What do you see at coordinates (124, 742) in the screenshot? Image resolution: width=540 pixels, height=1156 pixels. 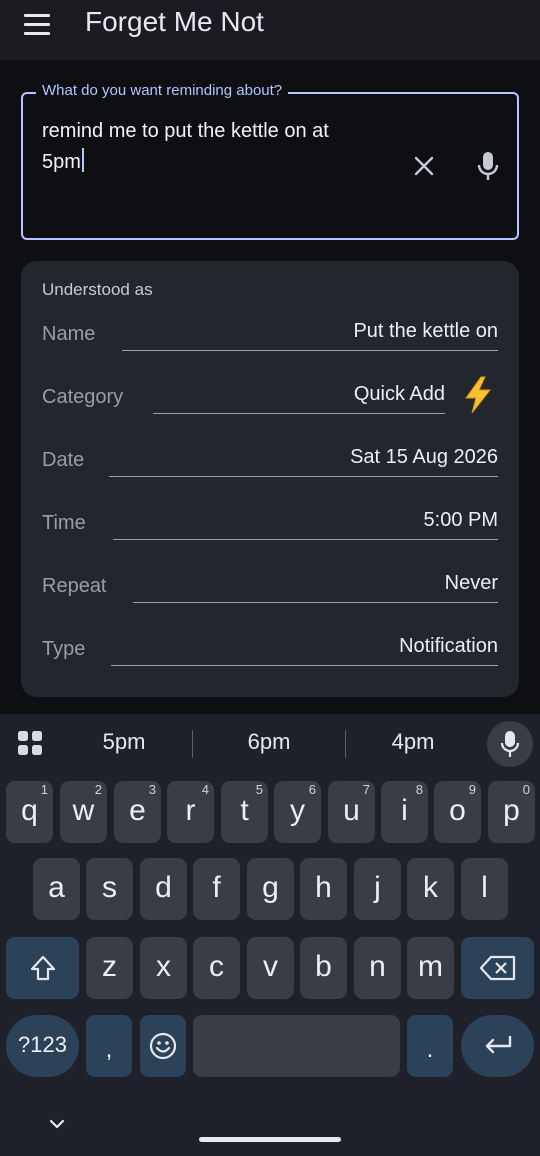 I see `suggestion-1: 5pm` at bounding box center [124, 742].